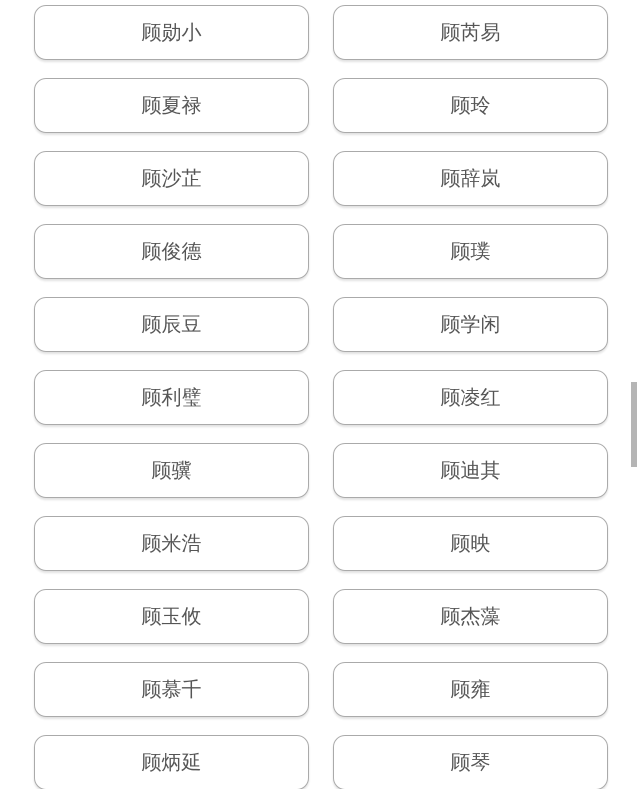 This screenshot has height=789, width=640. Describe the element at coordinates (171, 324) in the screenshot. I see `name-button: 顾辰豆` at that location.